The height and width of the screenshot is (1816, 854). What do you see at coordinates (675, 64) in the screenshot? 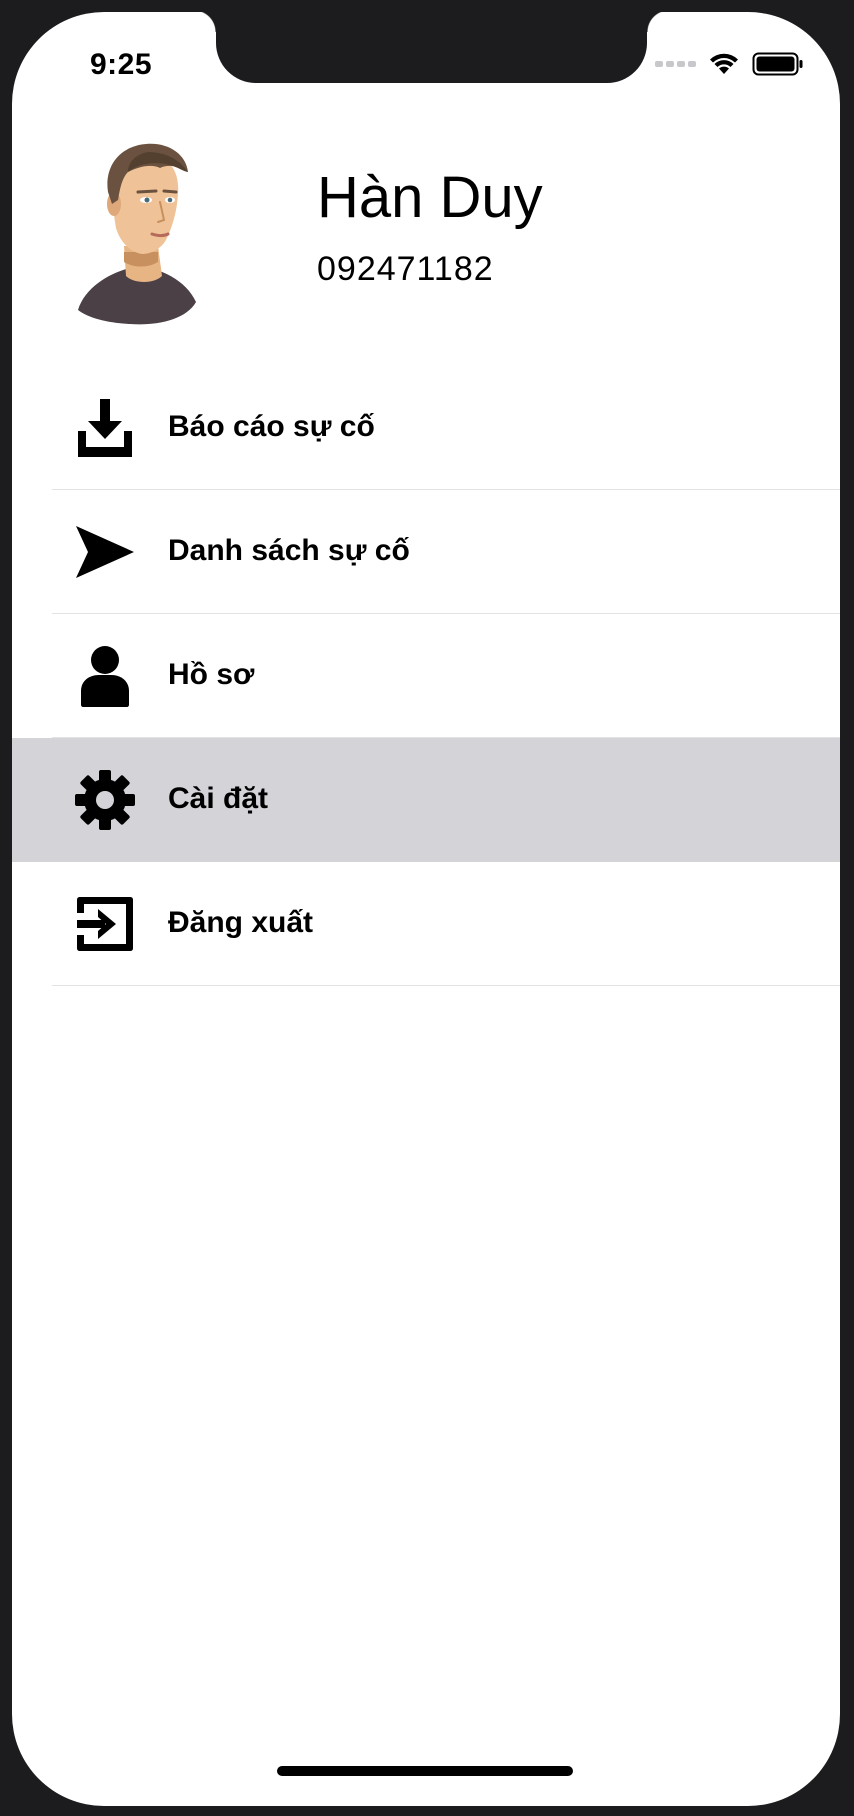
I see `signal-dots-icon` at bounding box center [675, 64].